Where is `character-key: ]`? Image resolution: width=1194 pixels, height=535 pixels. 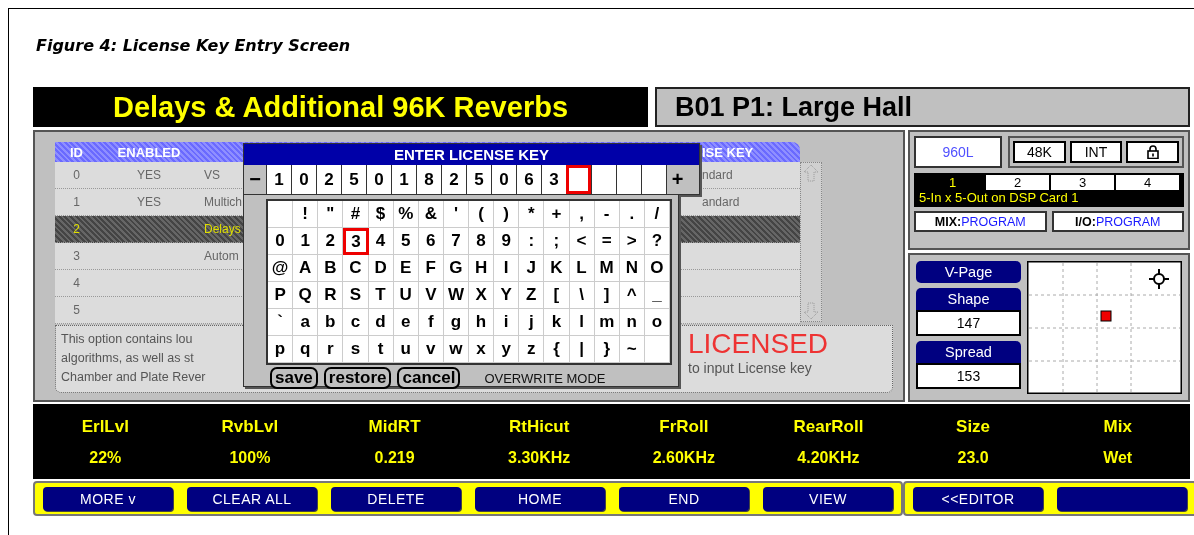
character-key: ] is located at coordinates (607, 295).